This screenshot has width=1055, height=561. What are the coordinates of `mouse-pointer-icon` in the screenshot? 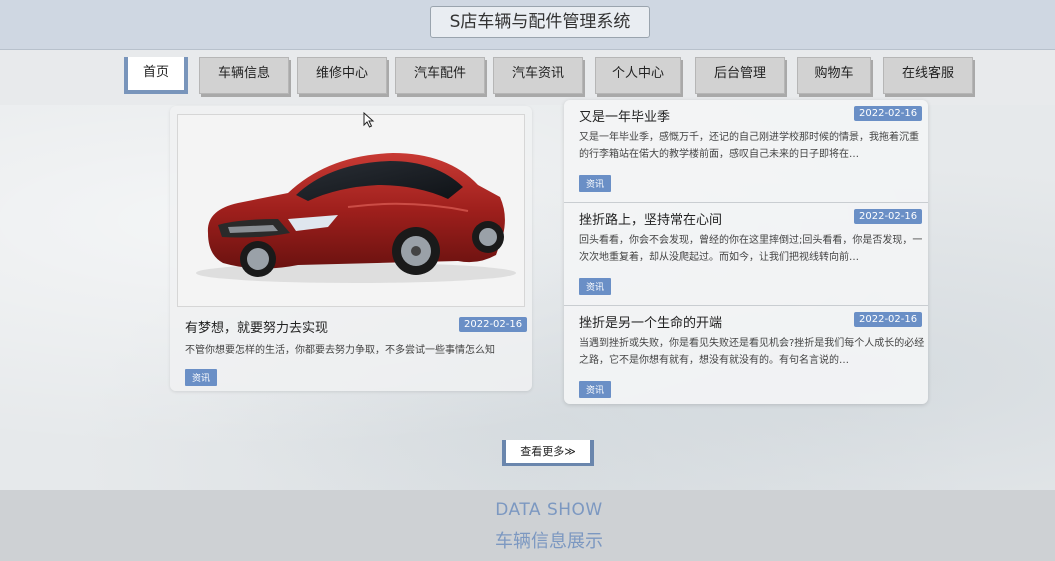 It's located at (369, 120).